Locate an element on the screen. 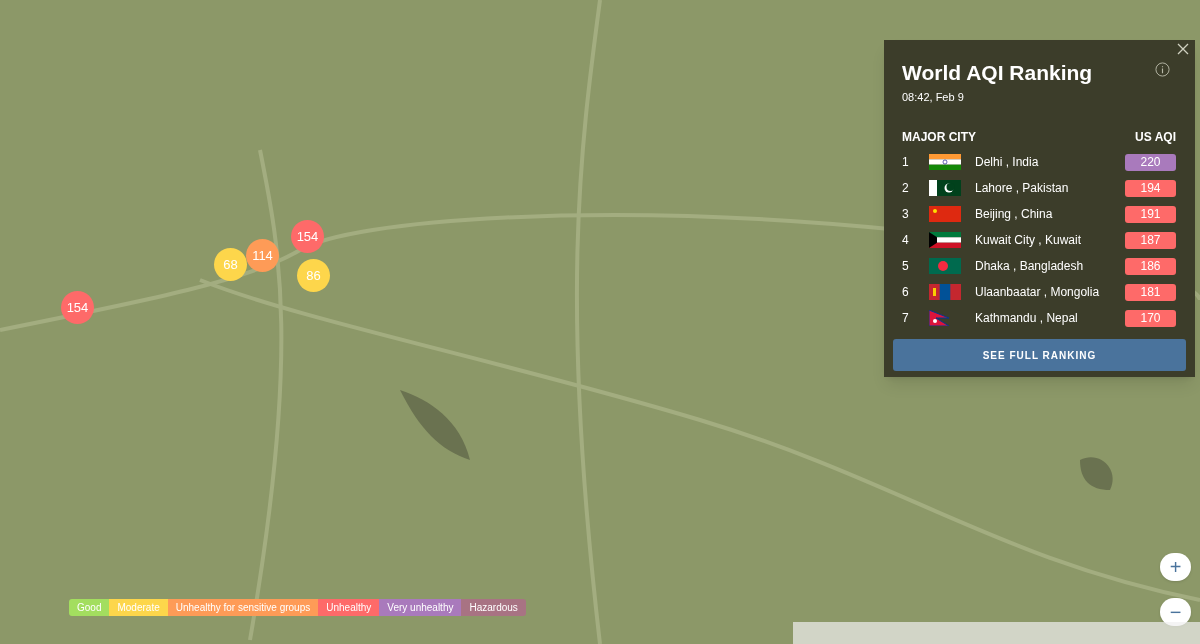 The width and height of the screenshot is (1200, 644). zoom-in-button: + is located at coordinates (1175, 567).